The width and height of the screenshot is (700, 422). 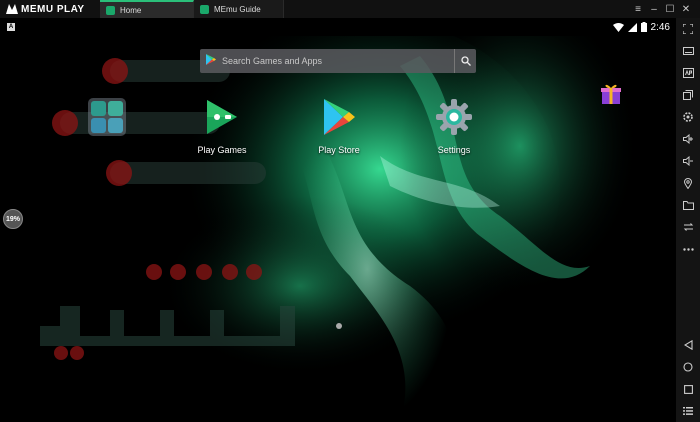 I want to click on title-bar: MEMU PLAY Home MEmu Guide ≡ – ☐ ✕, so click(x=350, y=9).